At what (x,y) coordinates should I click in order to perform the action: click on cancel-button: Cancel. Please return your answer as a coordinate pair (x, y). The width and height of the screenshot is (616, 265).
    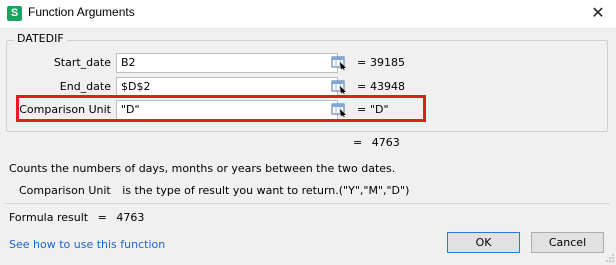
    Looking at the image, I should click on (567, 242).